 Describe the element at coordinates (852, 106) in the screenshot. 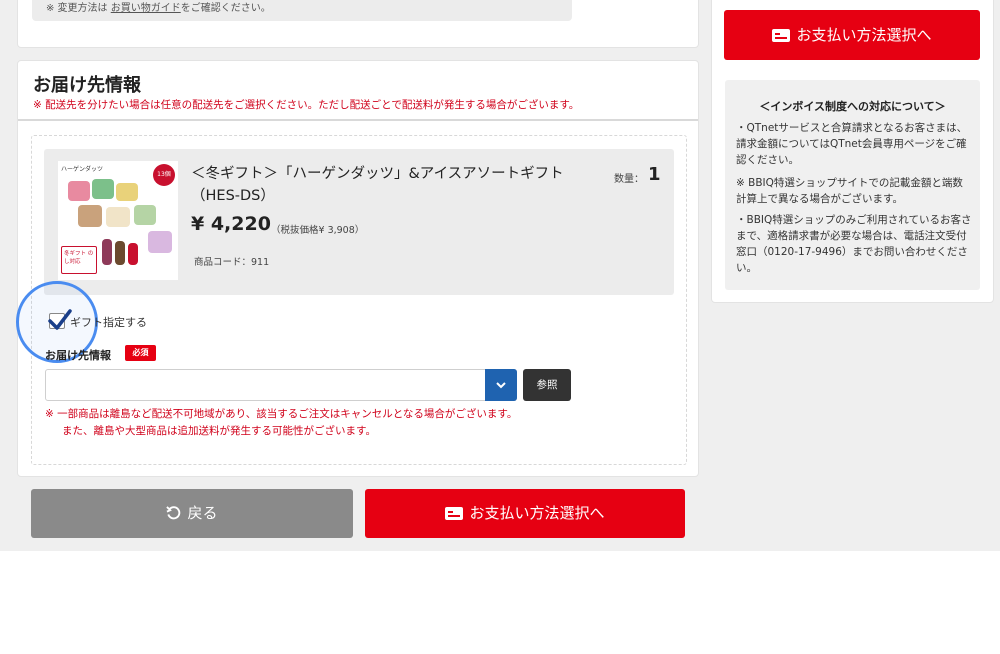

I see `invoice-title: ＜インボイス制度への対応について＞` at that location.